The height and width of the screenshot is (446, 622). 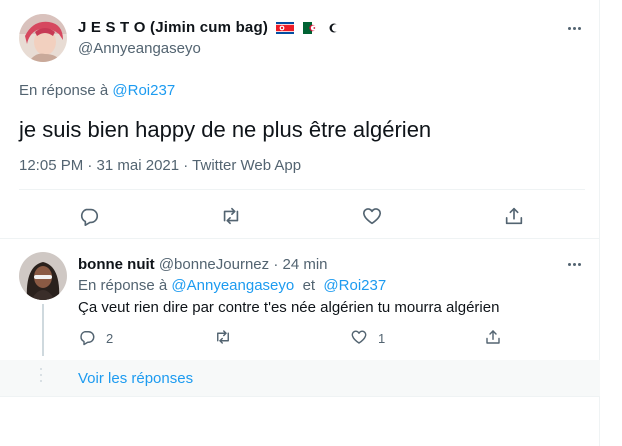 I want to click on reply-and: et, so click(x=309, y=285).